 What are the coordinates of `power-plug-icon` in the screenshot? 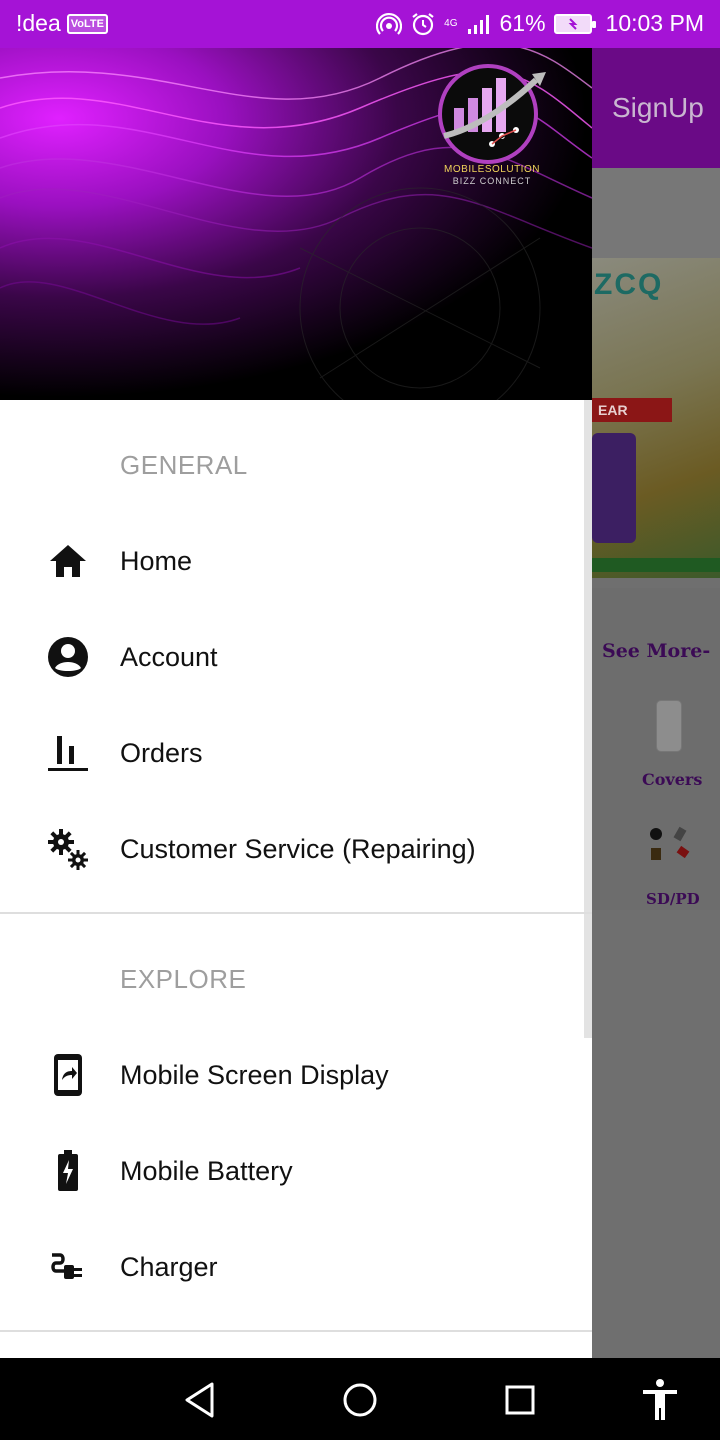 It's located at (68, 1267).